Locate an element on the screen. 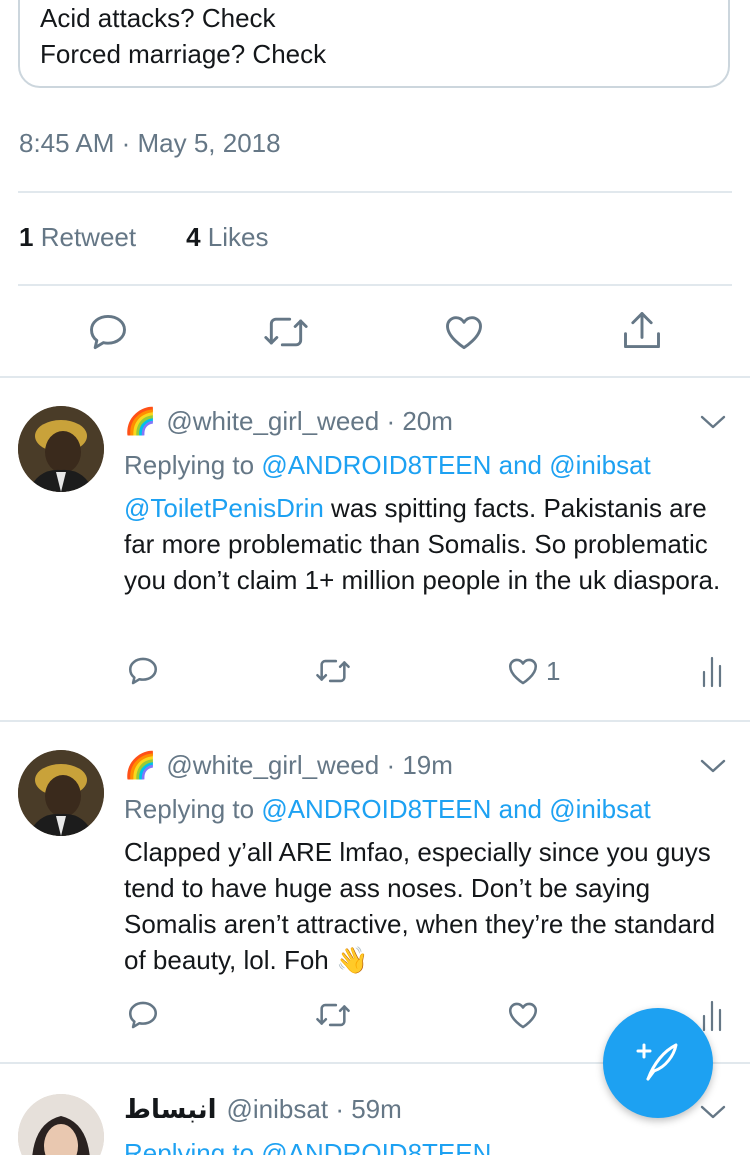  quoted-tweet-line: Acid attacks? Check is located at coordinates (158, 18).